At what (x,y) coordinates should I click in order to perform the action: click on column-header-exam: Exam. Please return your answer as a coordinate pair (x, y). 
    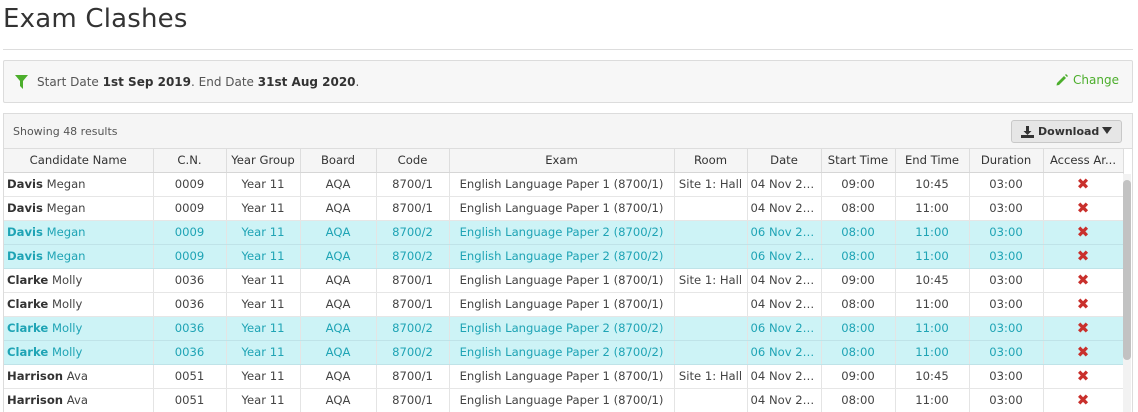
    Looking at the image, I should click on (562, 161).